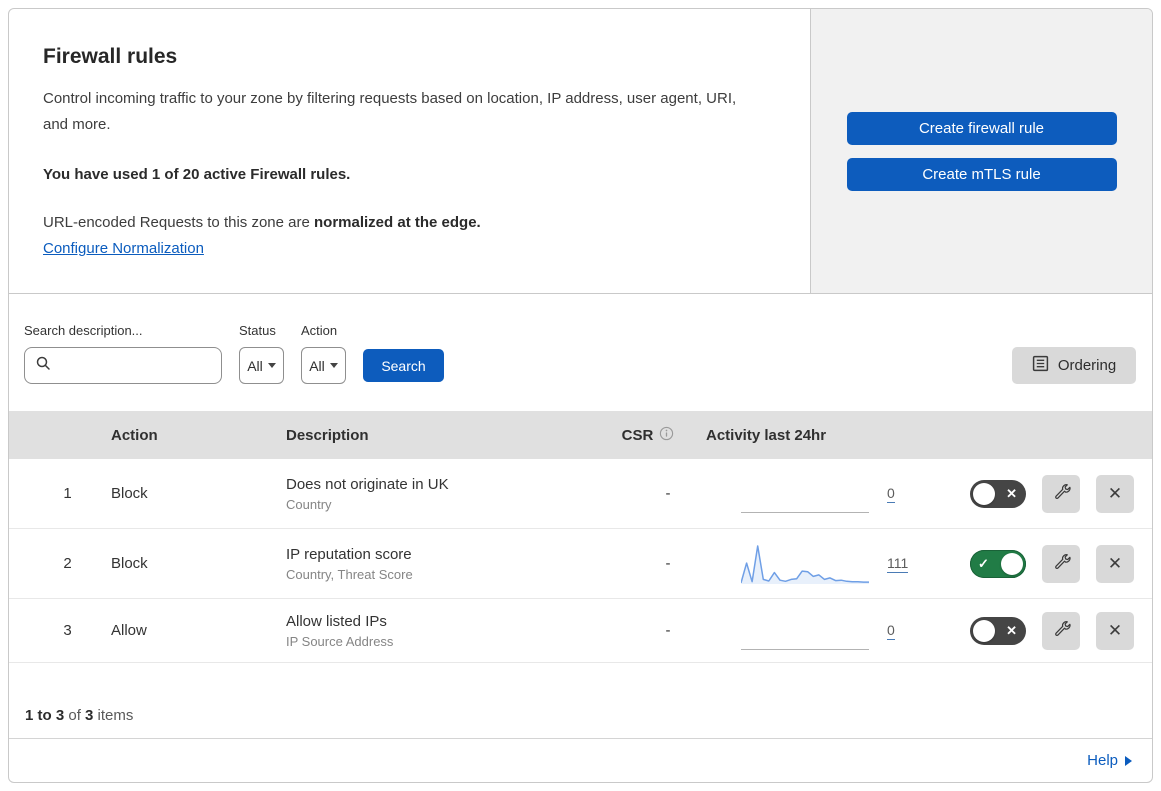 Image resolution: width=1161 pixels, height=791 pixels. I want to click on rule-description-title: Allow listed IPs, so click(336, 621).